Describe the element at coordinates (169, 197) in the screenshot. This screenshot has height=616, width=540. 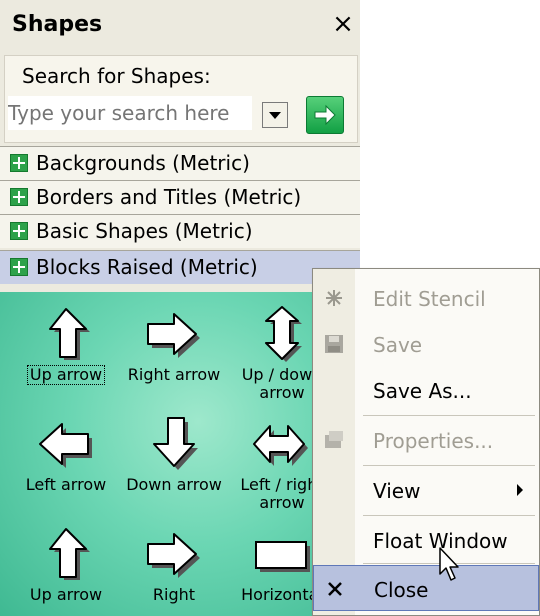
I see `stencil-label: Borders and Titles (Metric)` at that location.